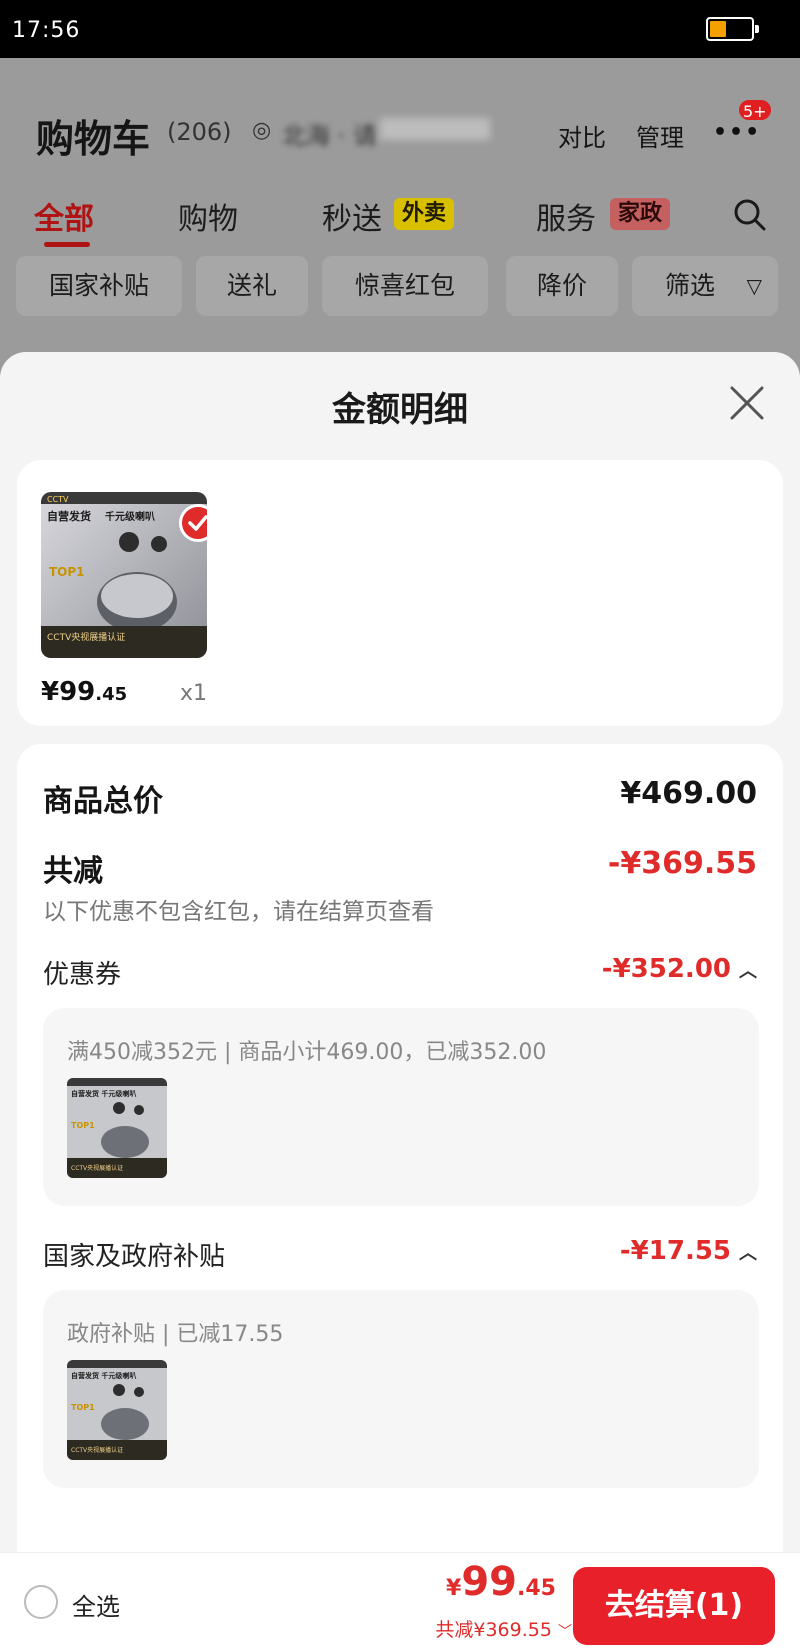 The width and height of the screenshot is (800, 1650). What do you see at coordinates (640, 214) in the screenshot?
I see `tab-service-tag: 家政` at bounding box center [640, 214].